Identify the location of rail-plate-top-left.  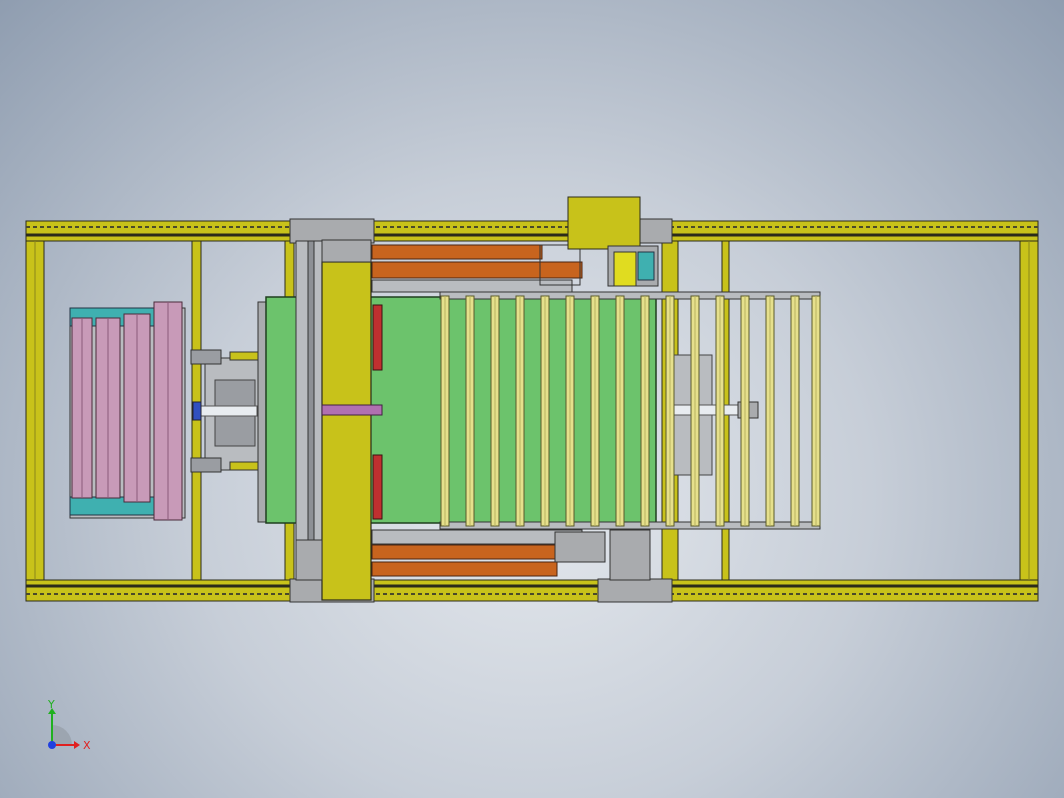
(332, 231).